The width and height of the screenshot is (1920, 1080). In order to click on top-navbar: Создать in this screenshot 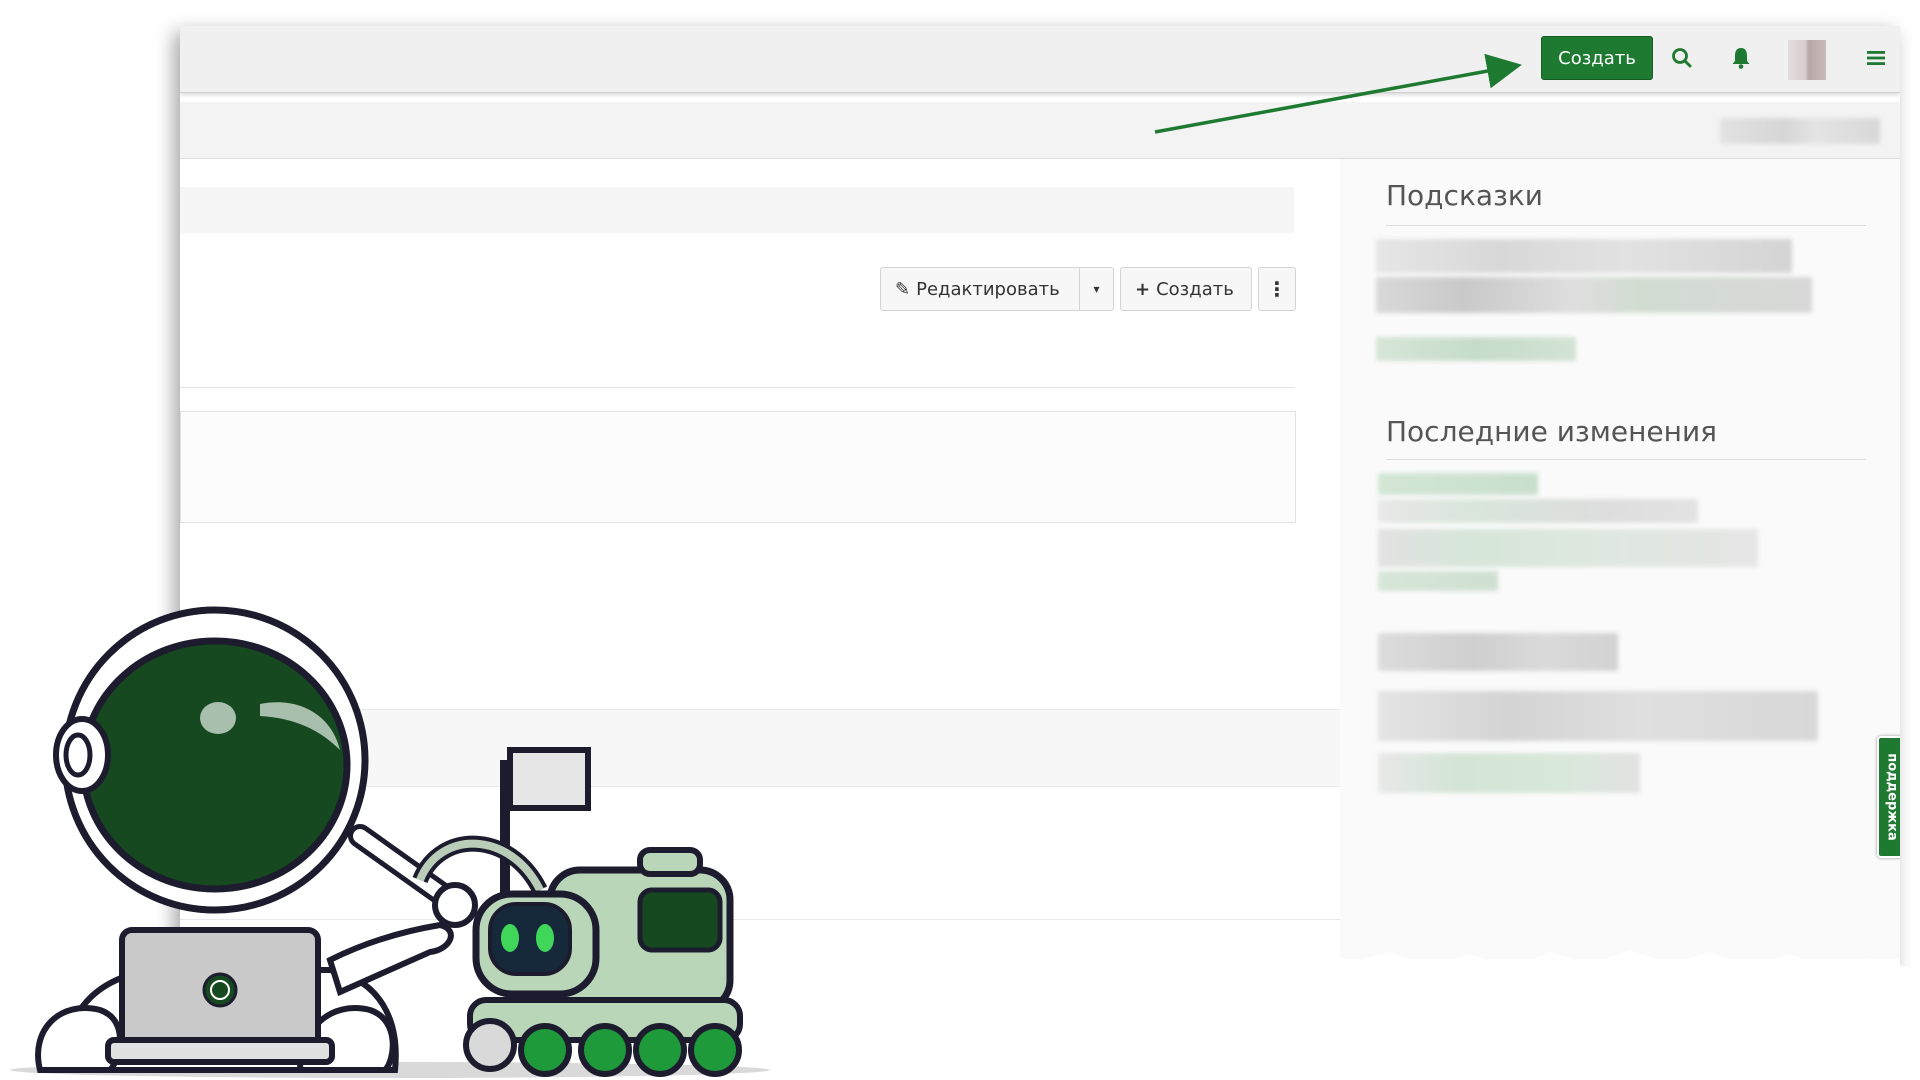, I will do `click(1040, 59)`.